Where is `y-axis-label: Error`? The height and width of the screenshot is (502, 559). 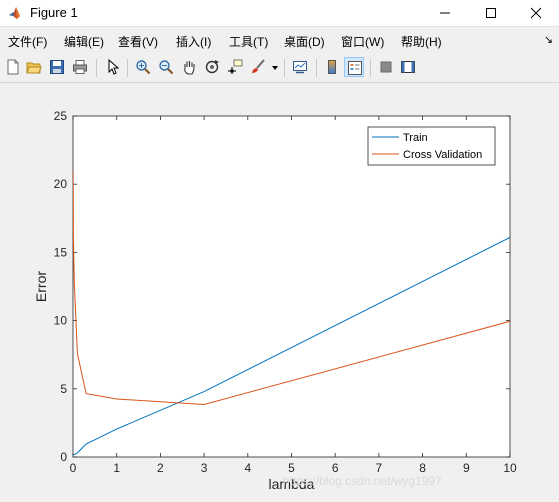
y-axis-label: Error is located at coordinates (41, 286).